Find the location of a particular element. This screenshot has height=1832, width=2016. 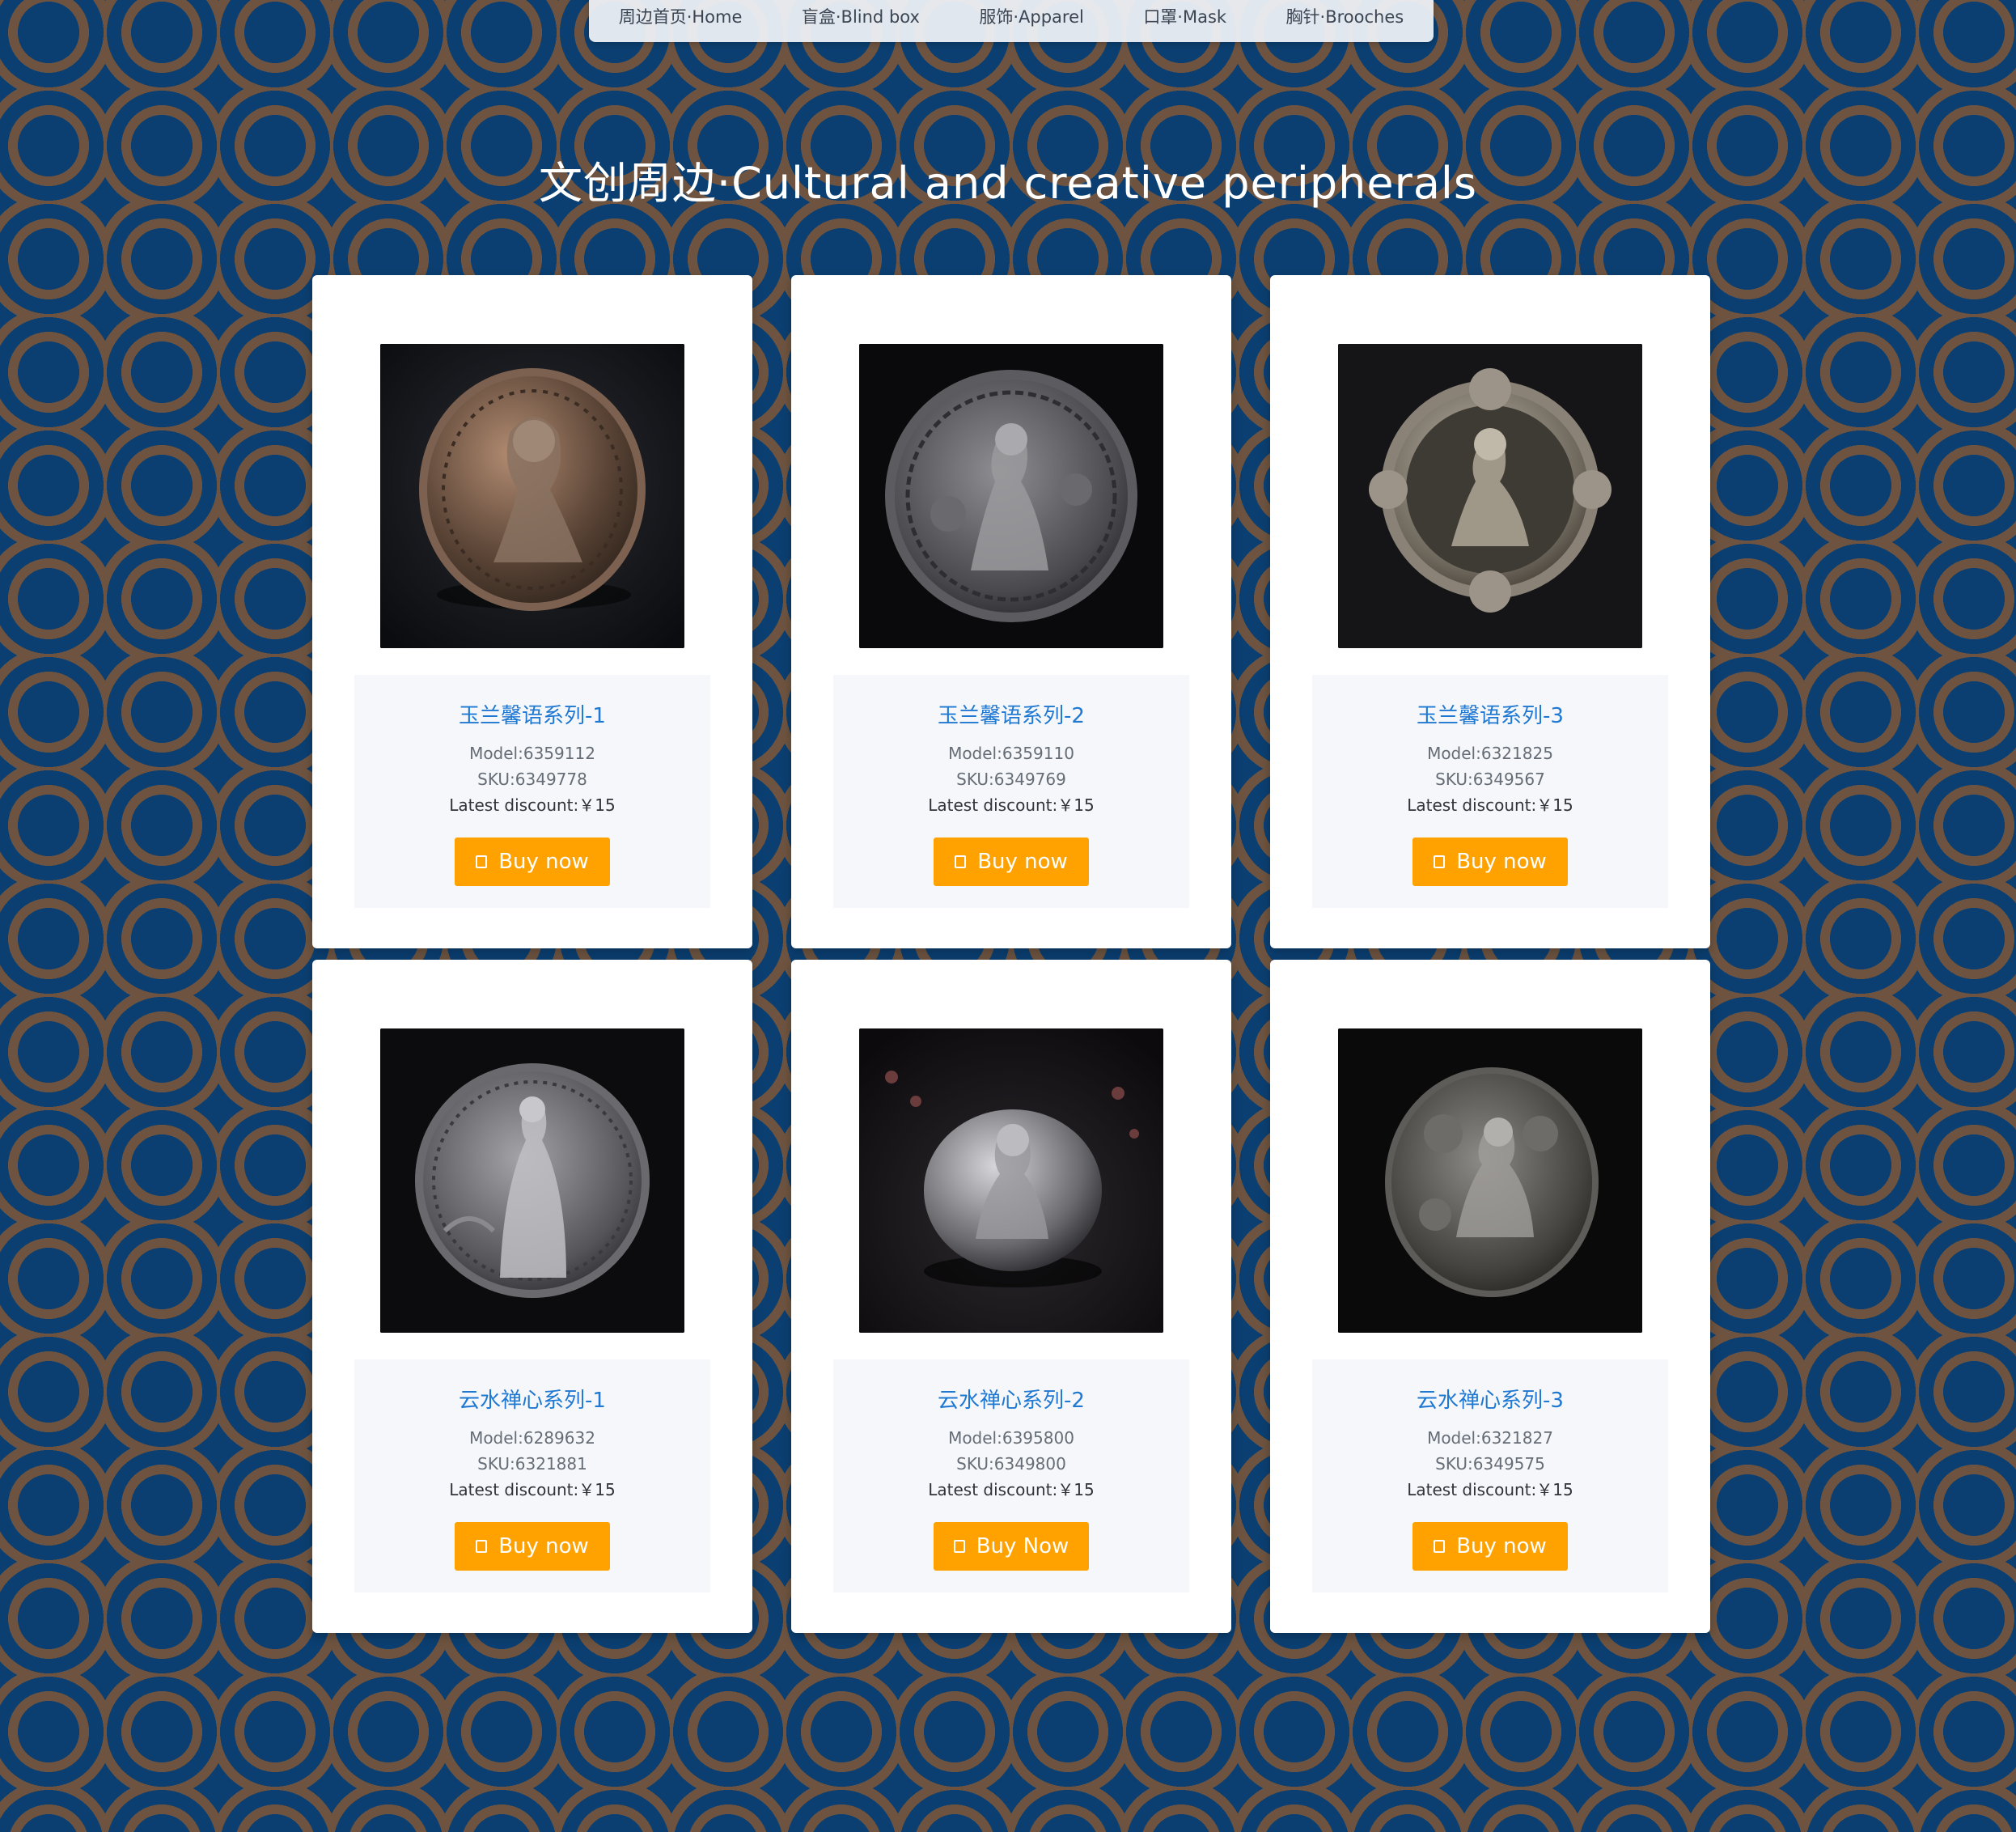

product-name: 云水禅心系列-2 is located at coordinates (1011, 1399).